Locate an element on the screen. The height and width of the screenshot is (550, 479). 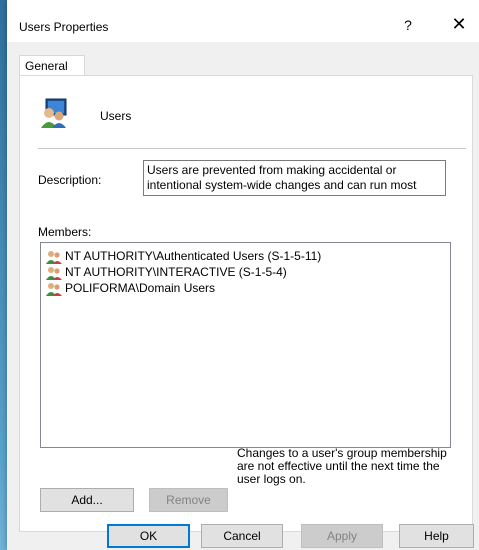
description-label: Description: is located at coordinates (70, 180).